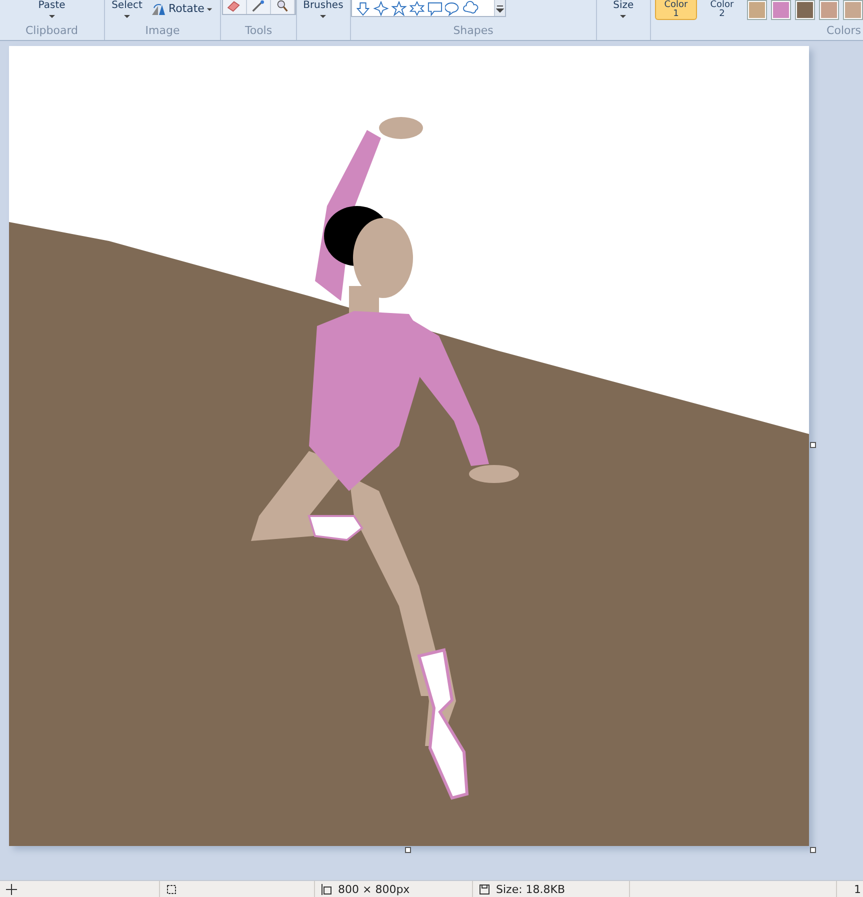 Image resolution: width=863 pixels, height=897 pixels. I want to click on dropdown-button: Brushes, so click(323, 9).